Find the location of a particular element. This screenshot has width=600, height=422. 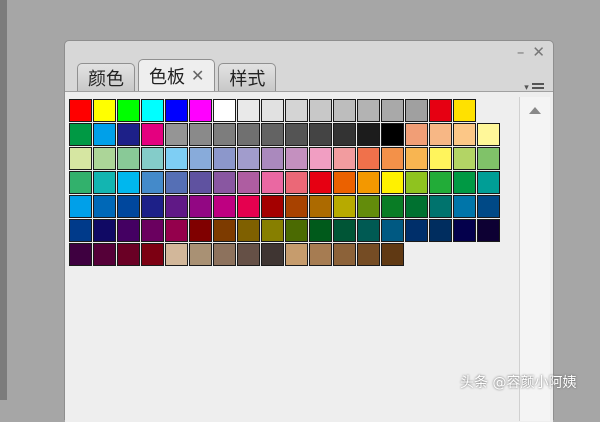

scroll-up-arrow-icon is located at coordinates (535, 110).